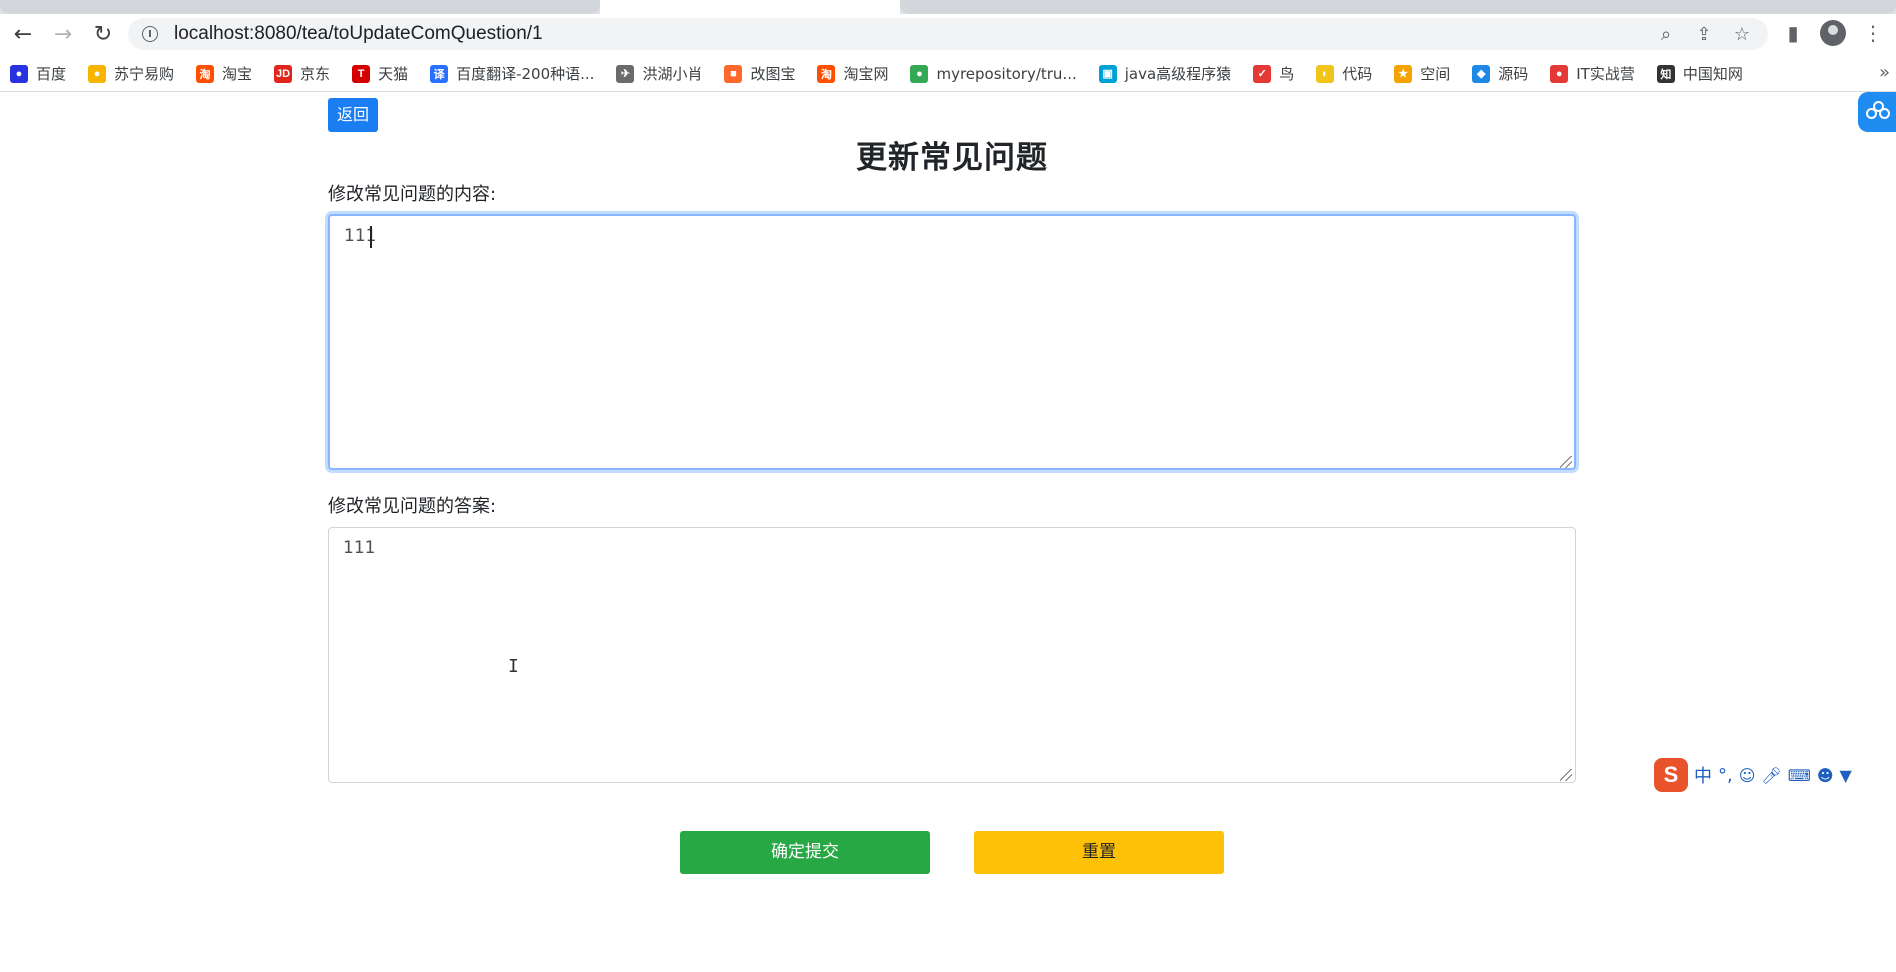  Describe the element at coordinates (672, 74) in the screenshot. I see `bookmark-label: 洪湖小肖` at that location.